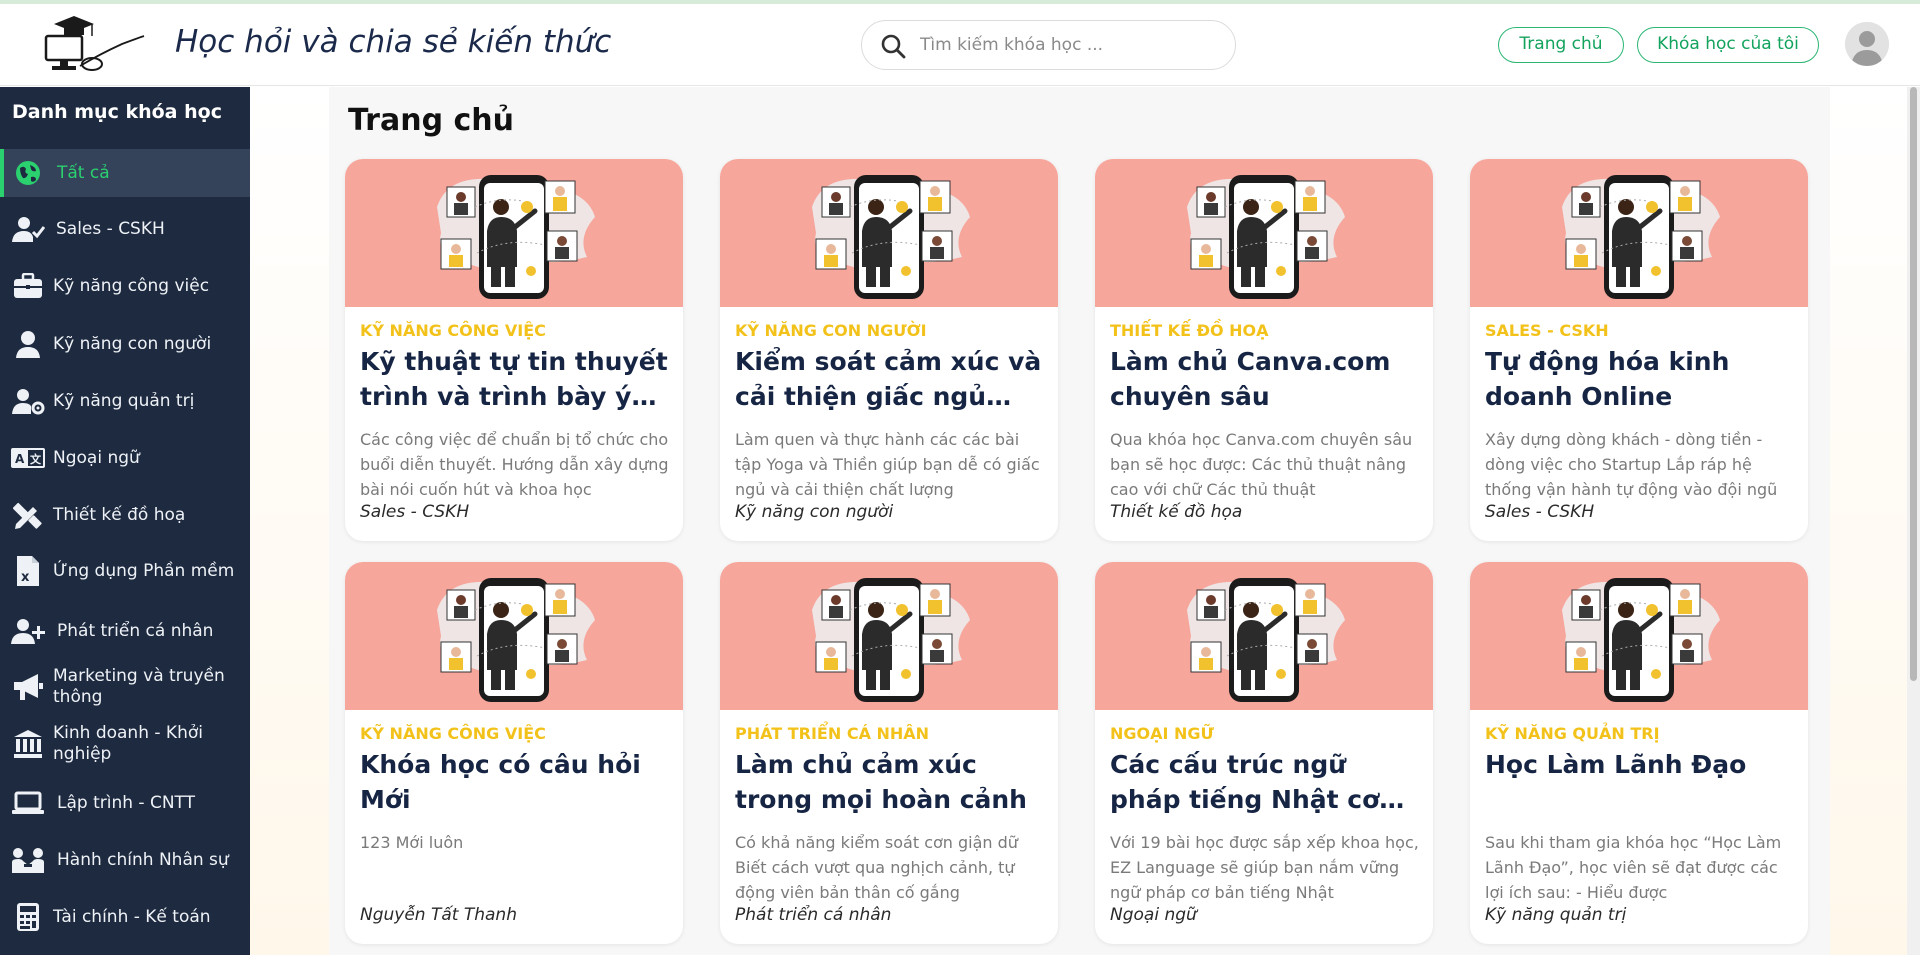 The width and height of the screenshot is (1920, 955). Describe the element at coordinates (83, 172) in the screenshot. I see `sidebar-item-label: Tất cả` at that location.